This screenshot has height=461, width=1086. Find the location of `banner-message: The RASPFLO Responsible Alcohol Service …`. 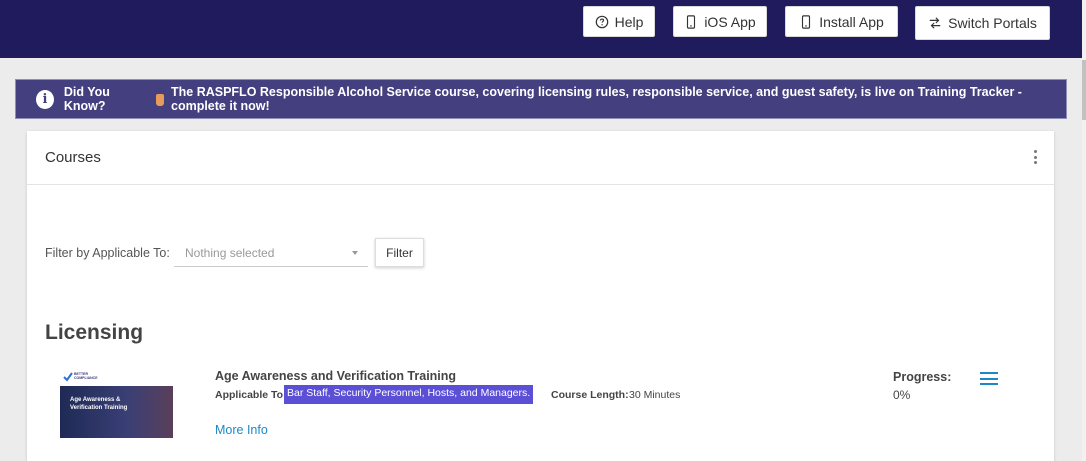

banner-message: The RASPFLO Responsible Alcohol Service … is located at coordinates (596, 99).